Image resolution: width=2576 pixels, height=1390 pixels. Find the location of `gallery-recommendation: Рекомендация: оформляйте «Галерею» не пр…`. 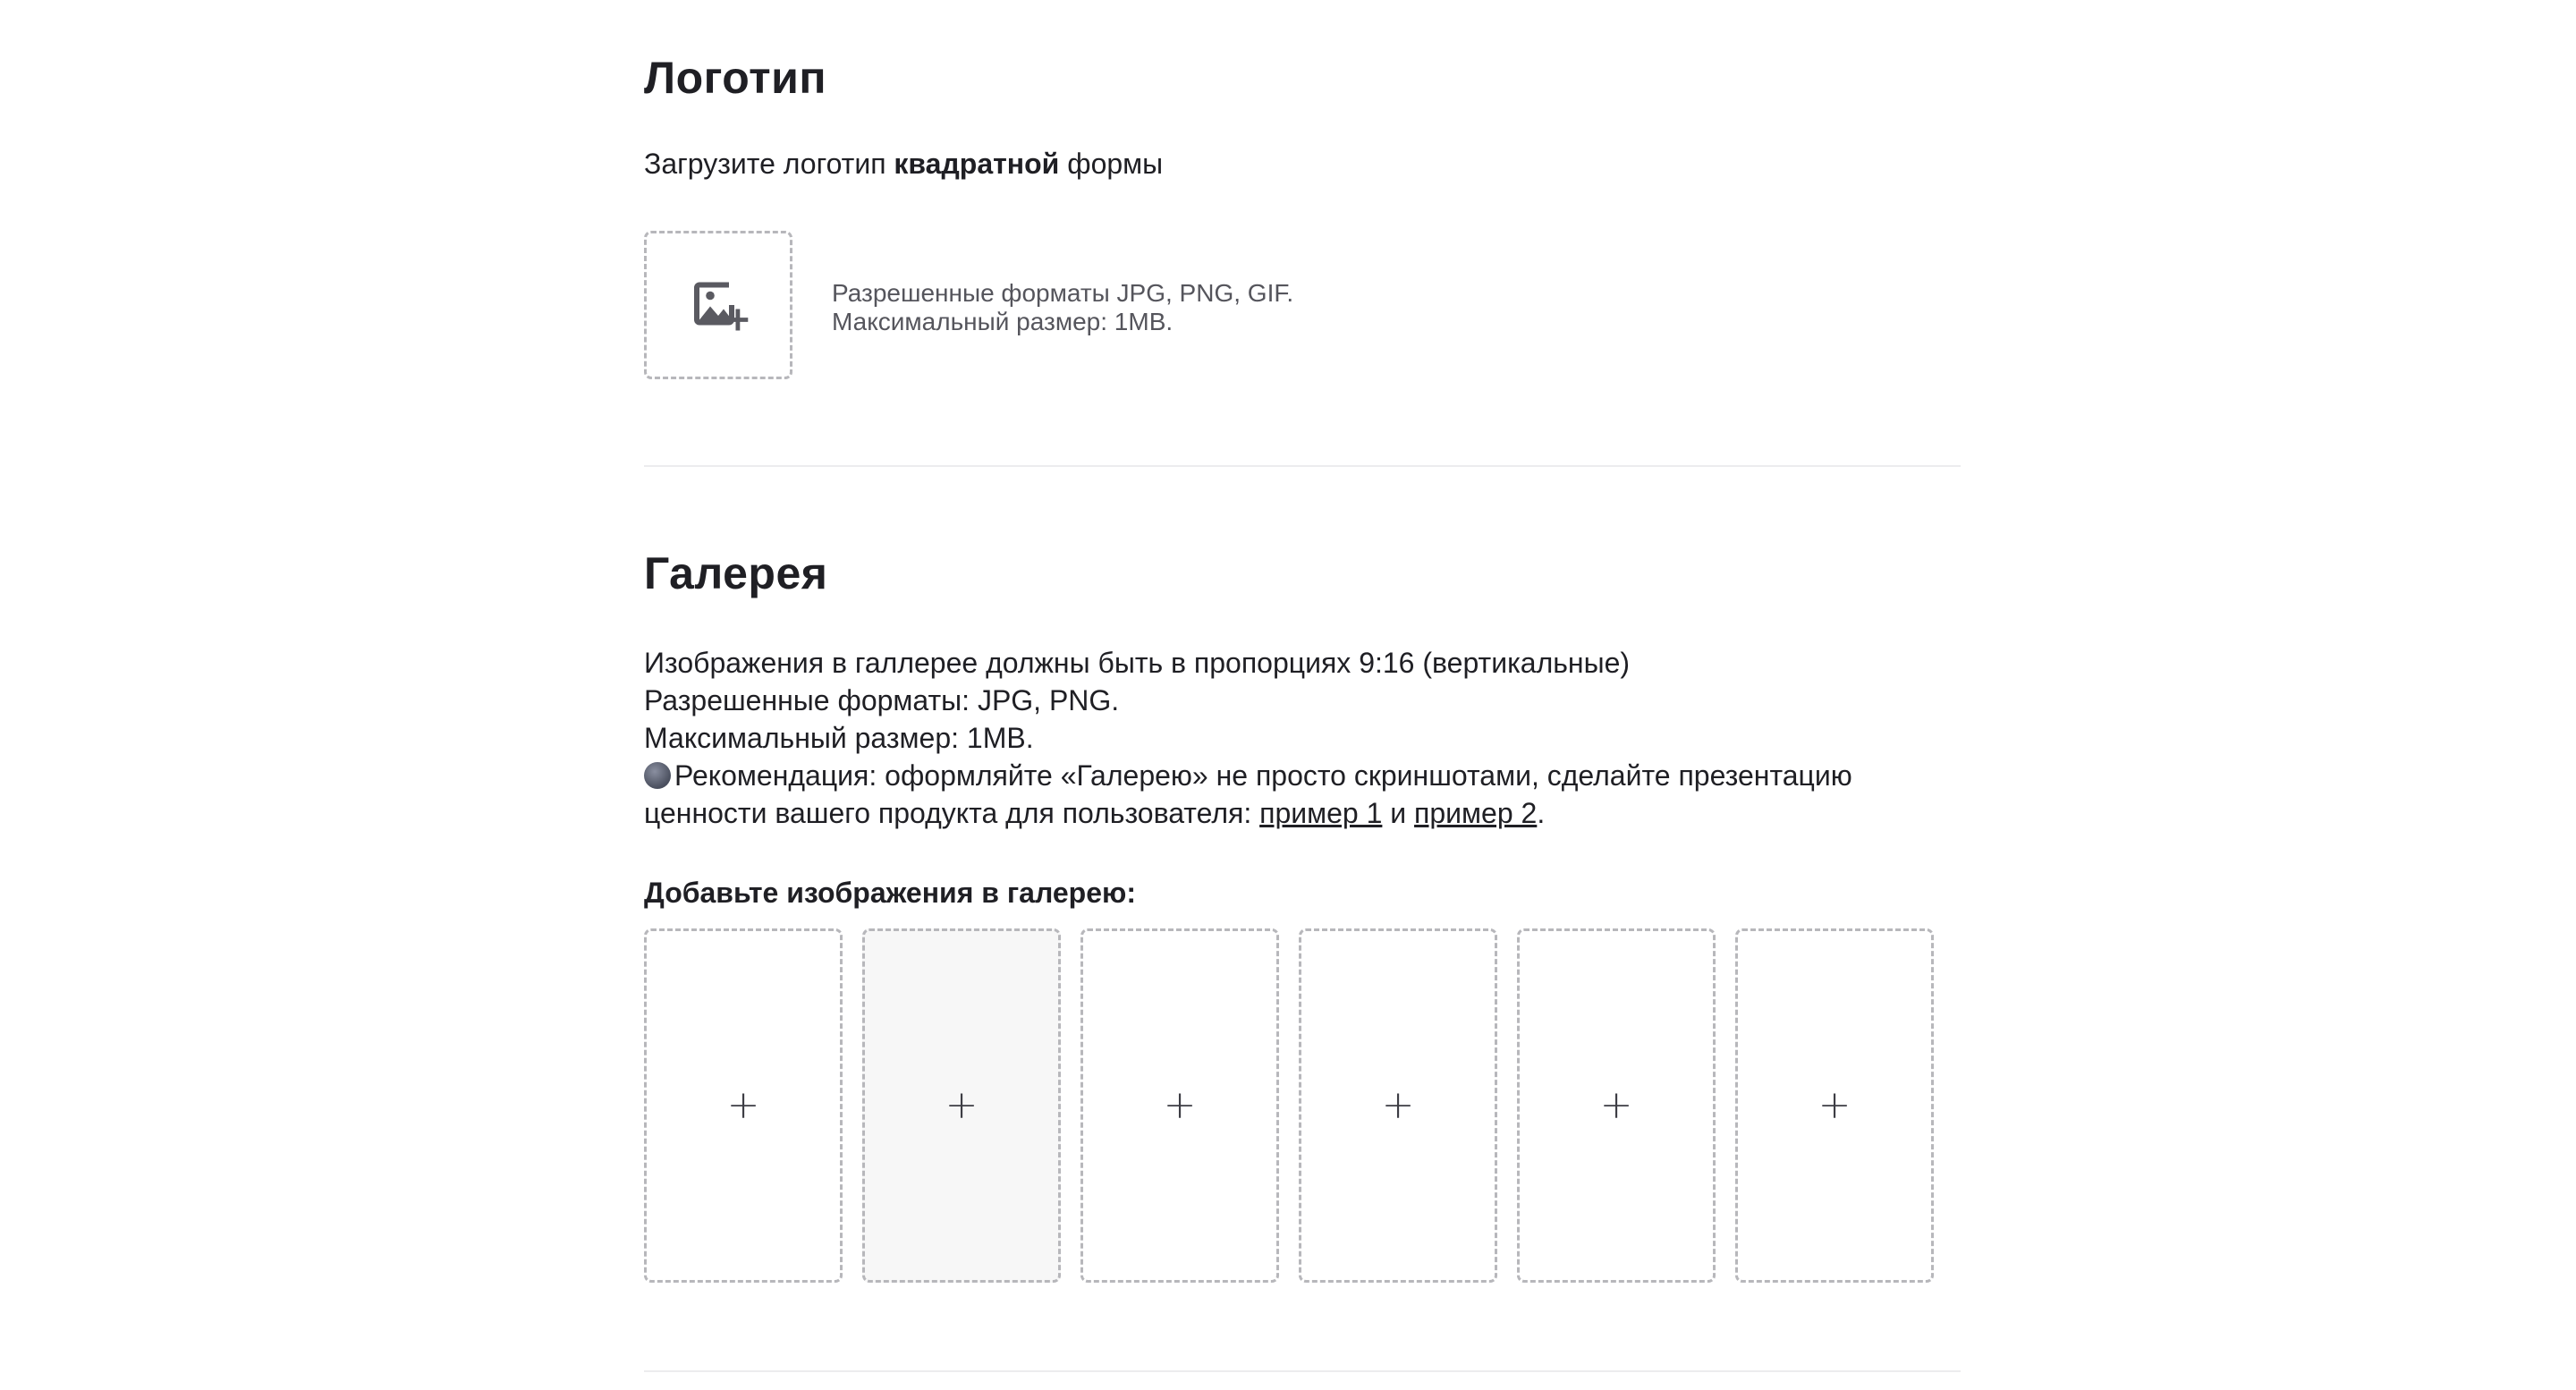

gallery-recommendation: Рекомендация: оформляйте «Галерею» не пр… is located at coordinates (1302, 775).